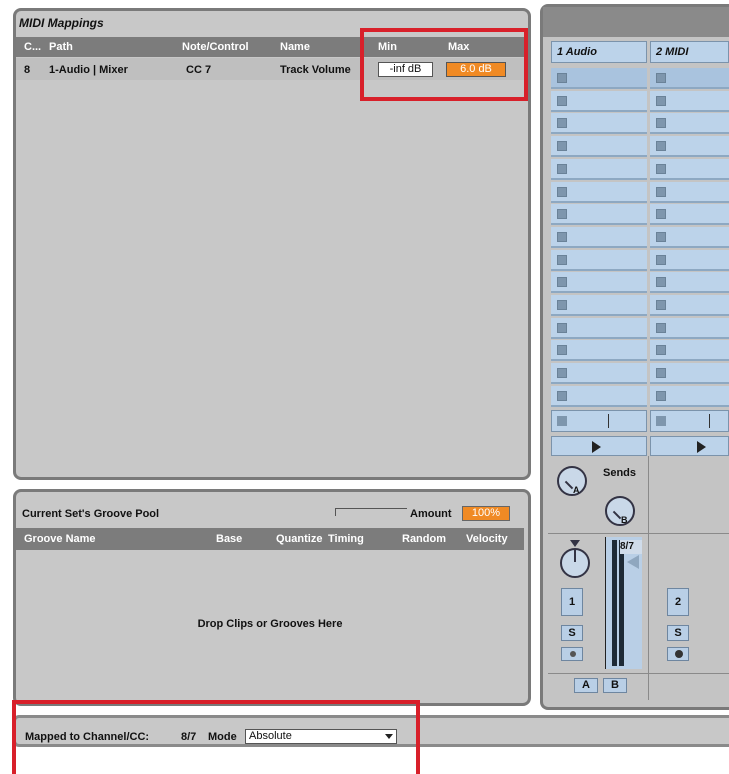 This screenshot has width=729, height=774. What do you see at coordinates (599, 52) in the screenshot?
I see `track-1-header: 1 Audio` at bounding box center [599, 52].